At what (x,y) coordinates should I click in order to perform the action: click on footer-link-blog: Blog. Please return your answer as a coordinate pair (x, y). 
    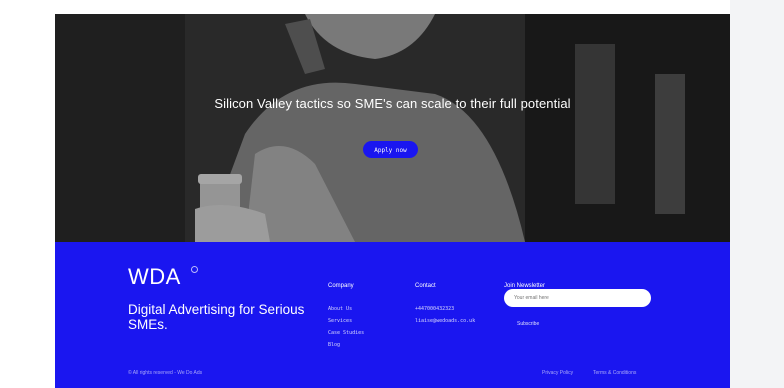
    Looking at the image, I should click on (346, 345).